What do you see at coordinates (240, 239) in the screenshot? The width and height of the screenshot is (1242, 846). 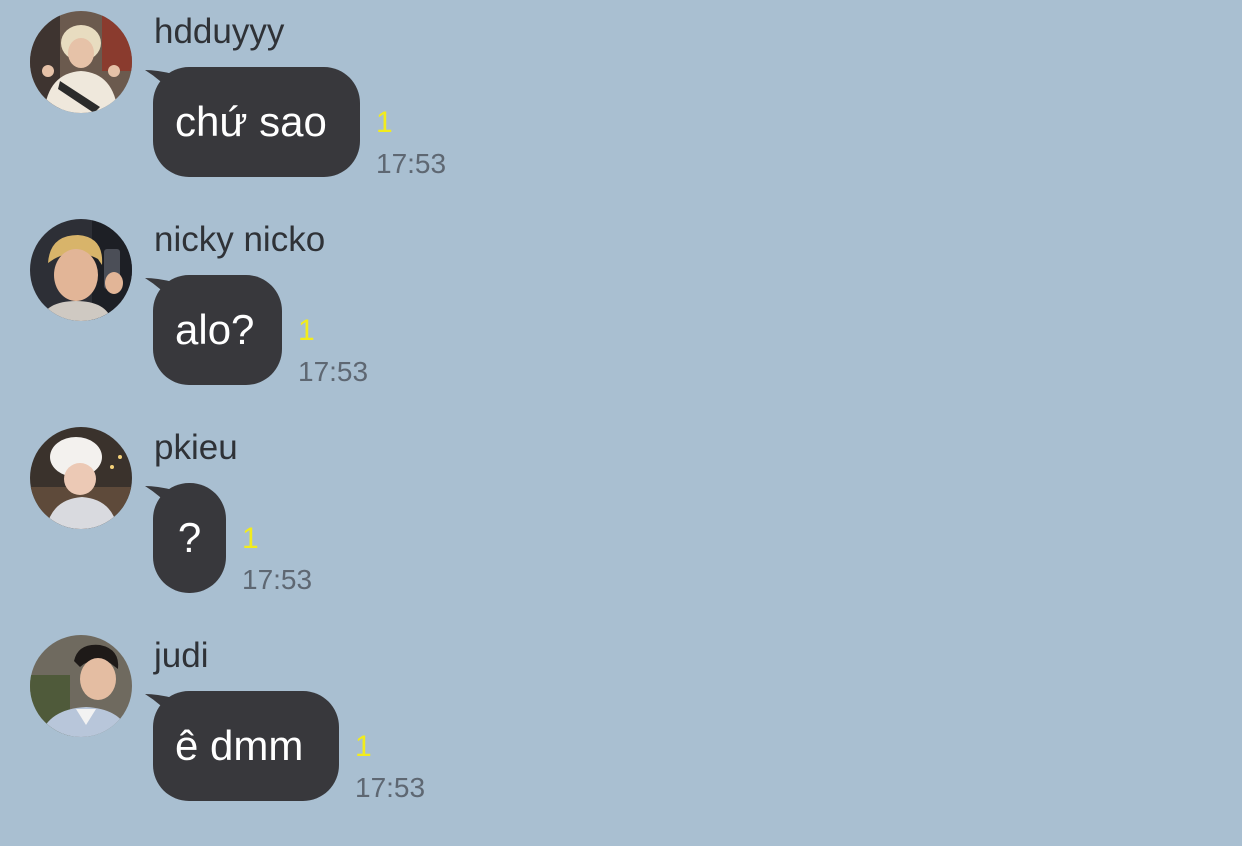 I see `sender-name: nicky nicko` at bounding box center [240, 239].